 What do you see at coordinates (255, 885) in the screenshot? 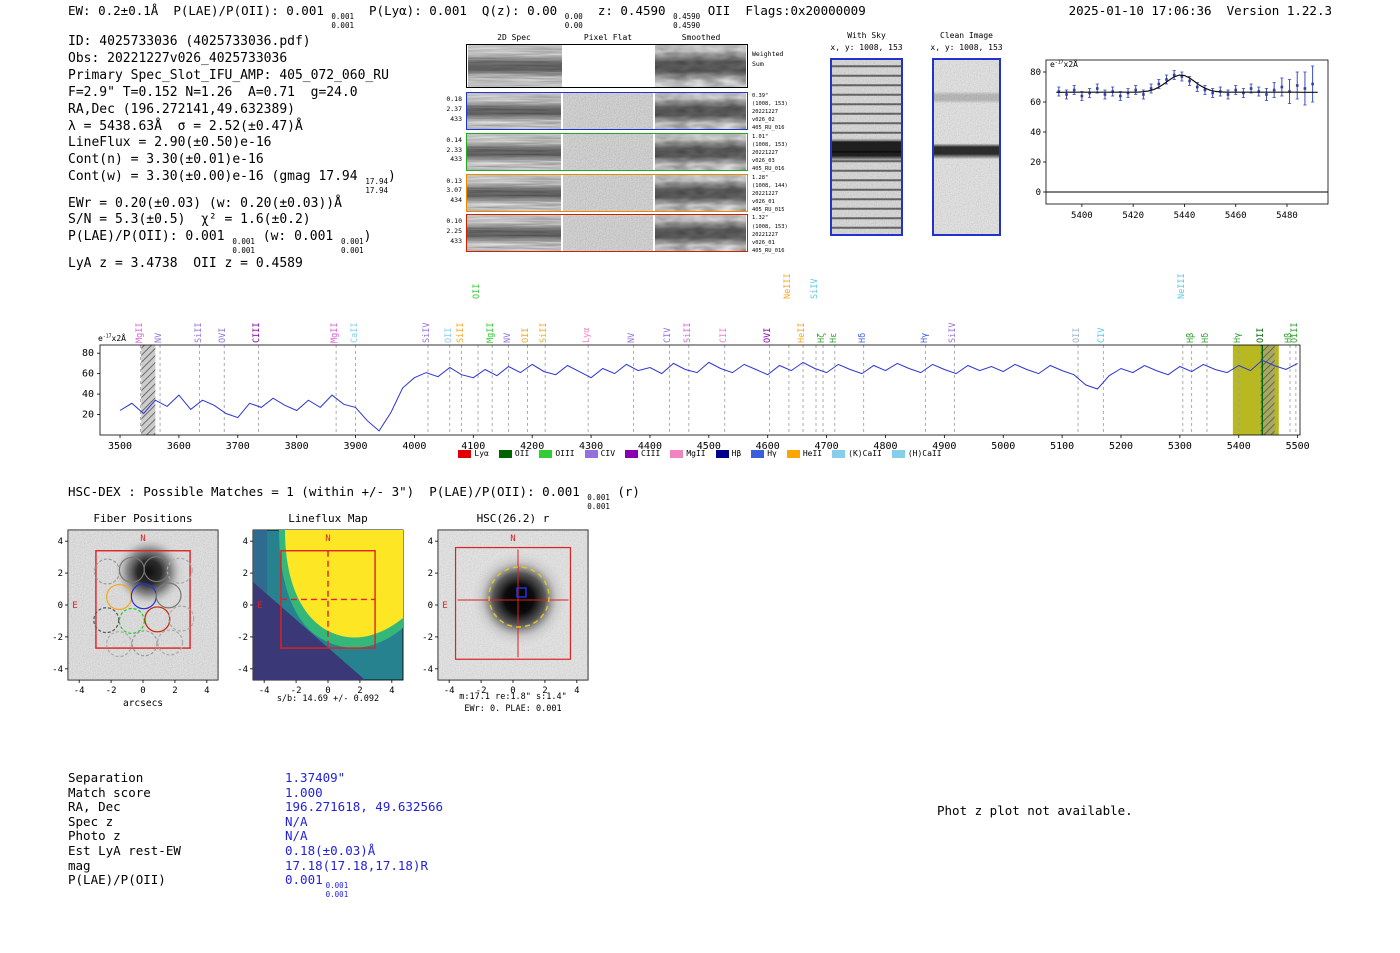
I see `match-row: P(LAE)/P(OII) 0.001 0.001 0.001` at bounding box center [255, 885].